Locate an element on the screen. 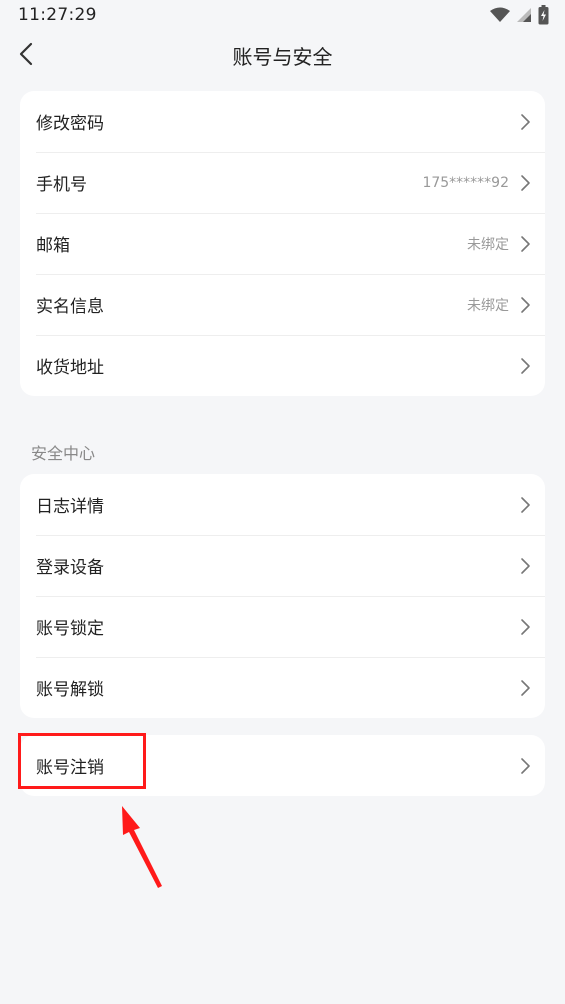  row-label: 账号注销 is located at coordinates (70, 768).